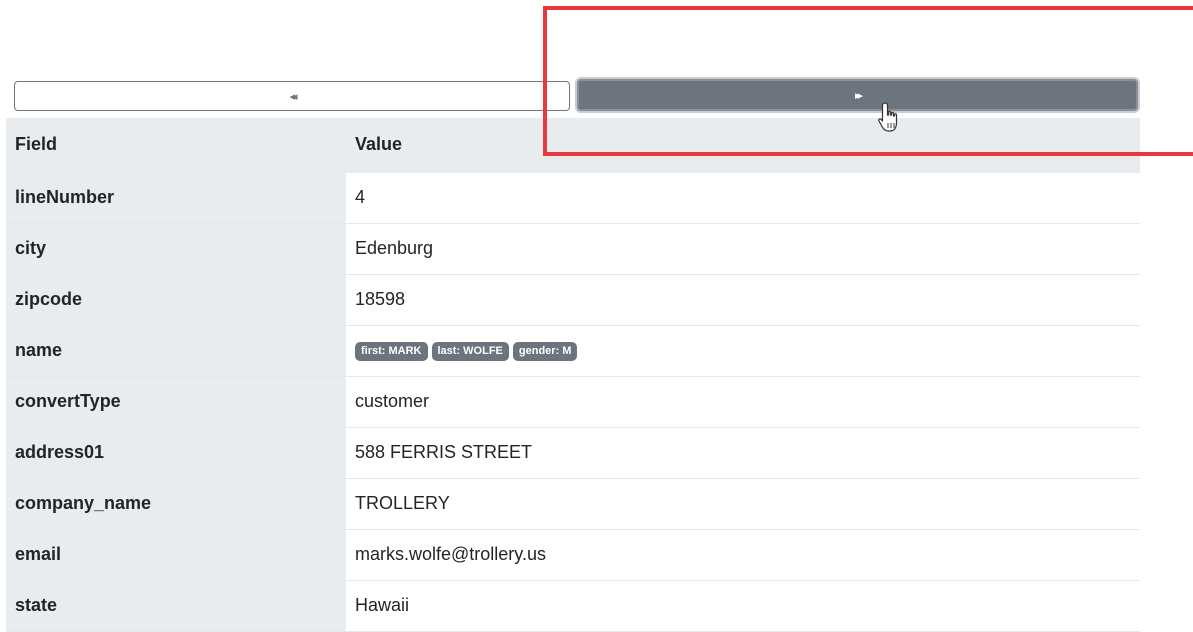  Describe the element at coordinates (176, 606) in the screenshot. I see `field-label: state` at that location.